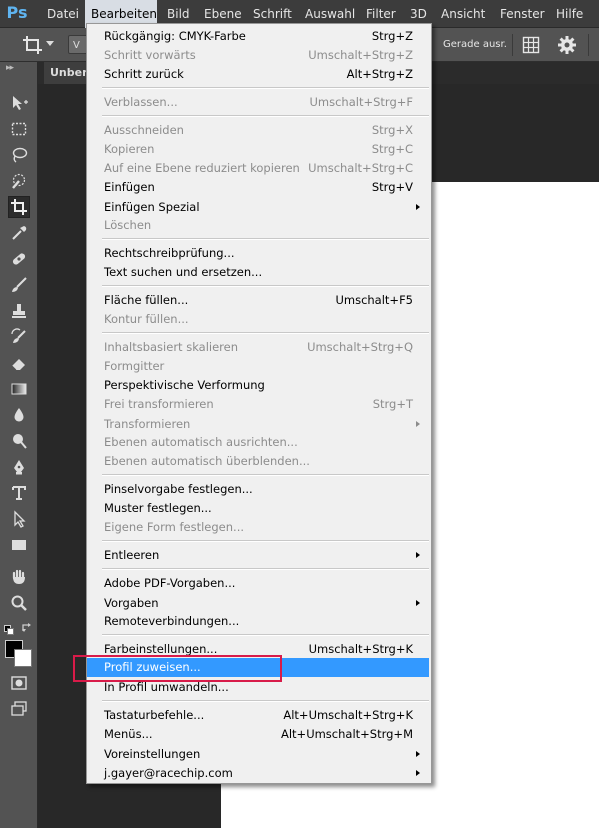 This screenshot has height=828, width=599. I want to click on menu-item-keyboard-shortcuts: Tastaturbefehle... Alt+Umschalt+Strg+K, so click(259, 715).